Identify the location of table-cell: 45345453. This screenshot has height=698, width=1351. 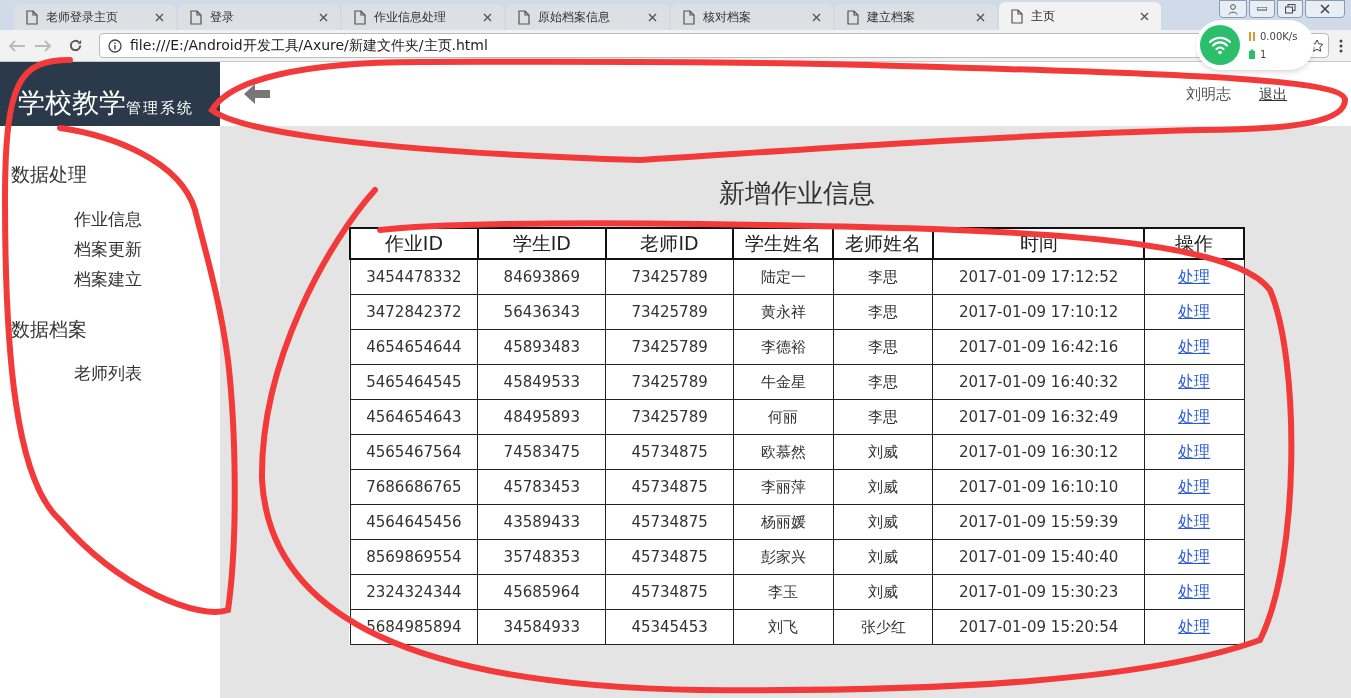
(669, 626).